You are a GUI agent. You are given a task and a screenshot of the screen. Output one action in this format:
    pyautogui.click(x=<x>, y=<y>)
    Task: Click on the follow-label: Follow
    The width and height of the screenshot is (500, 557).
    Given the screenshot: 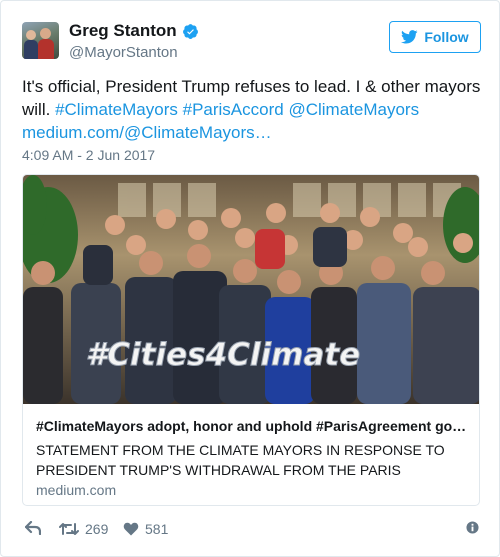 What is the action you would take?
    pyautogui.click(x=446, y=37)
    